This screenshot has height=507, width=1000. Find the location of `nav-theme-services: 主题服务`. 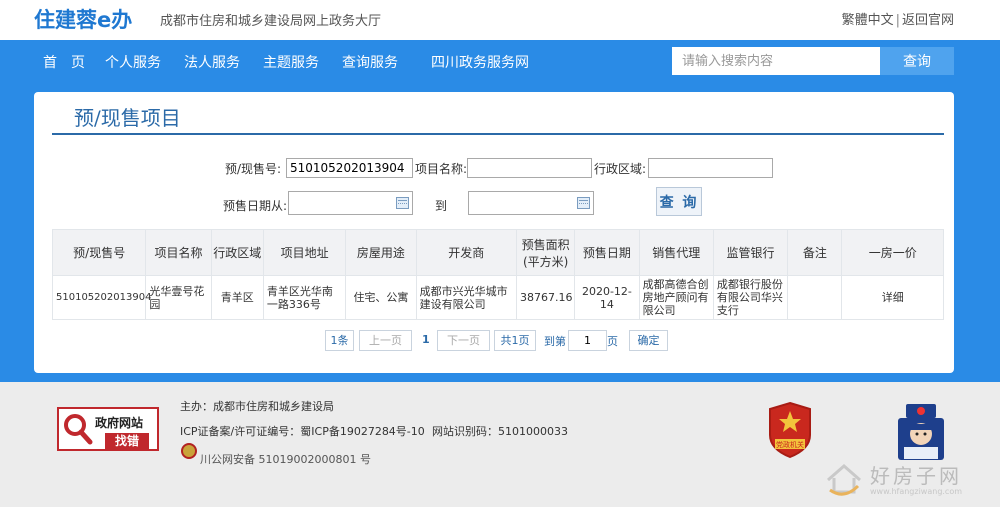

nav-theme-services: 主题服务 is located at coordinates (291, 62).